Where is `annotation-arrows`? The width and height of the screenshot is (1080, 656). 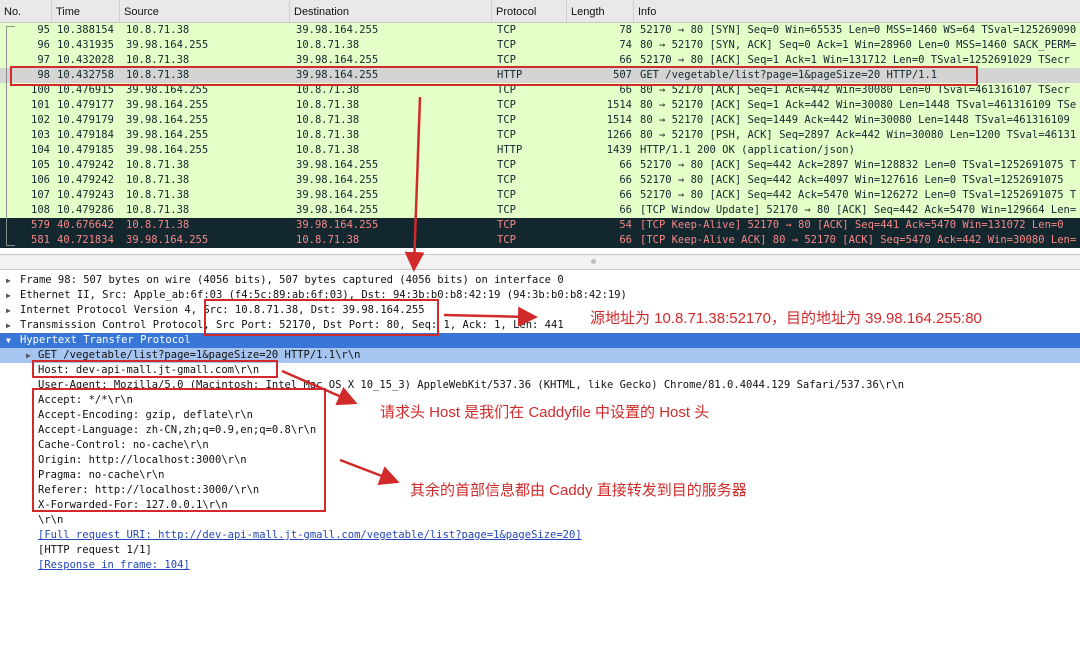 annotation-arrows is located at coordinates (409, 290).